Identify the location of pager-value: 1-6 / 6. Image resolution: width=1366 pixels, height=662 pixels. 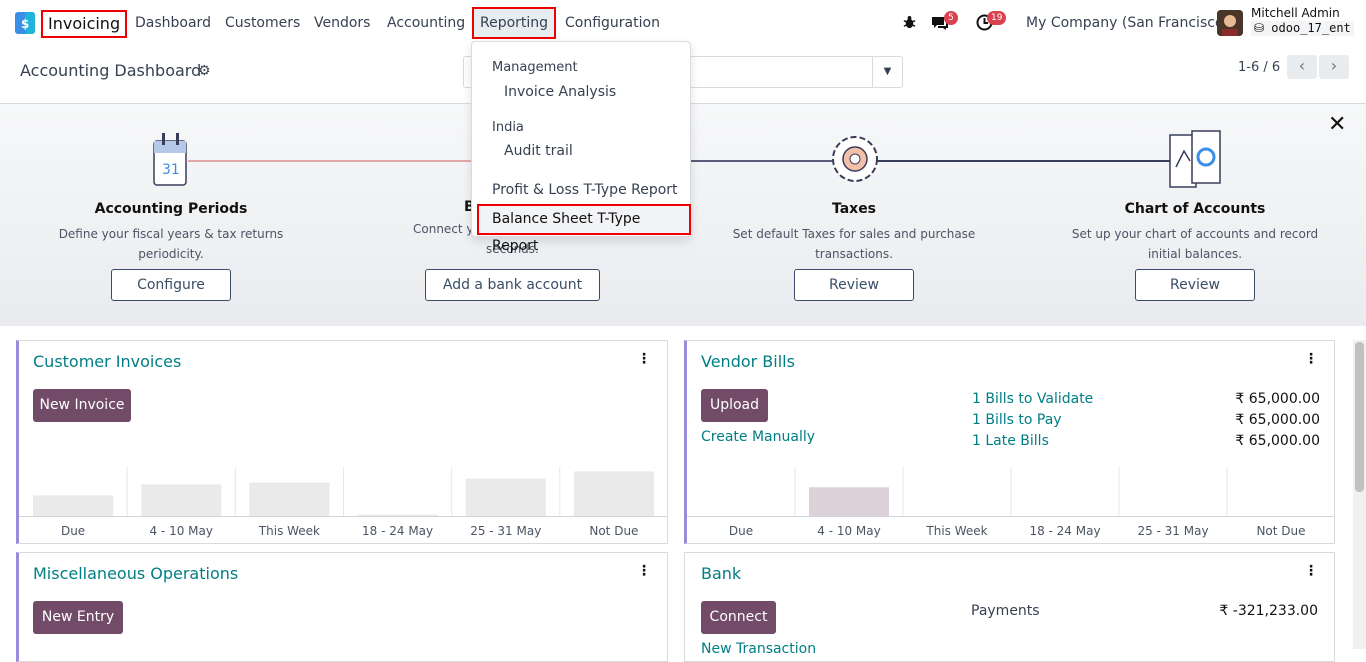
(1259, 67).